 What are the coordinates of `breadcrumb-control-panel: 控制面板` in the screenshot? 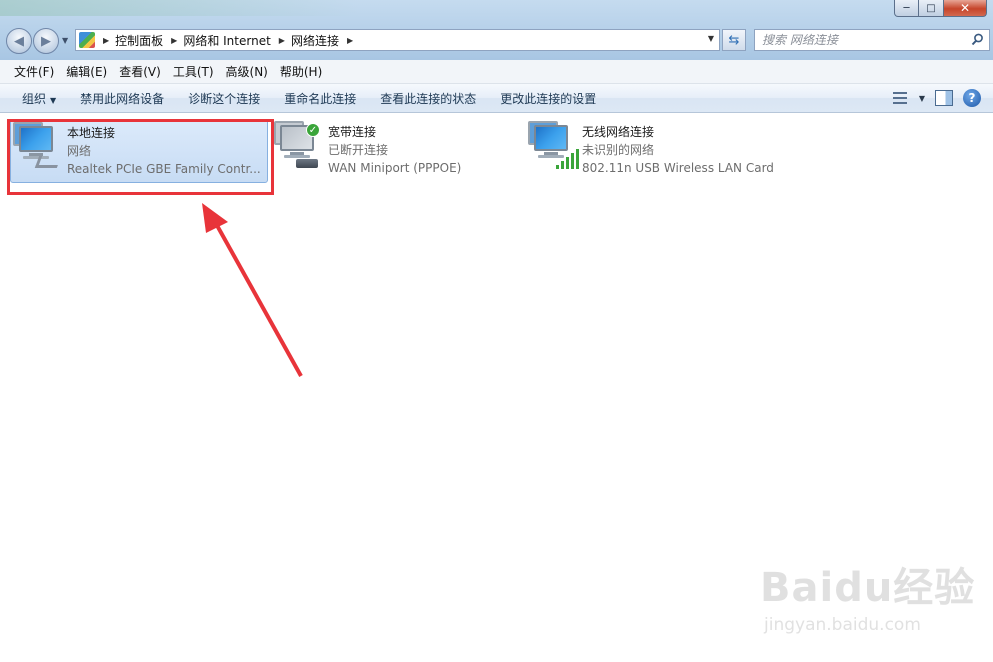 It's located at (139, 40).